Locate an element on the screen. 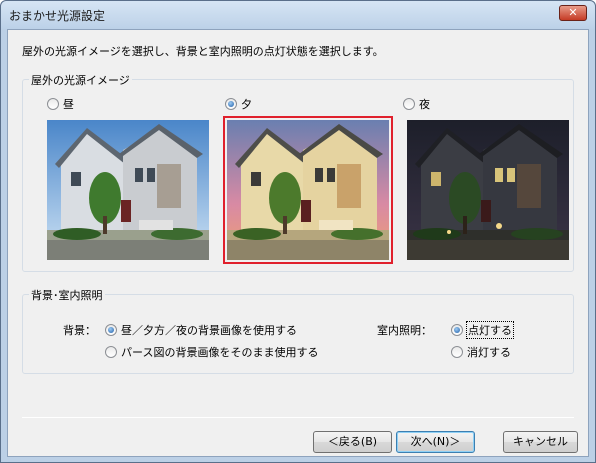 The height and width of the screenshot is (463, 596). night-house-image is located at coordinates (488, 190).